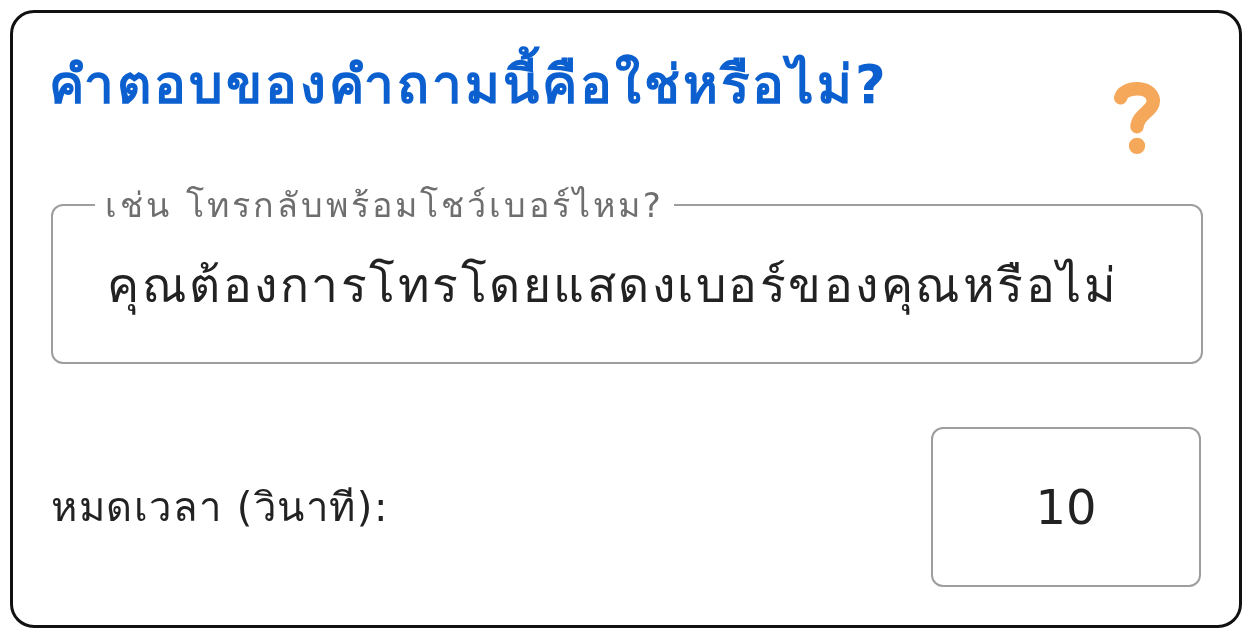 The image size is (1252, 638). I want to click on timeout-label: หมดเวลา (วินาที):, so click(220, 507).